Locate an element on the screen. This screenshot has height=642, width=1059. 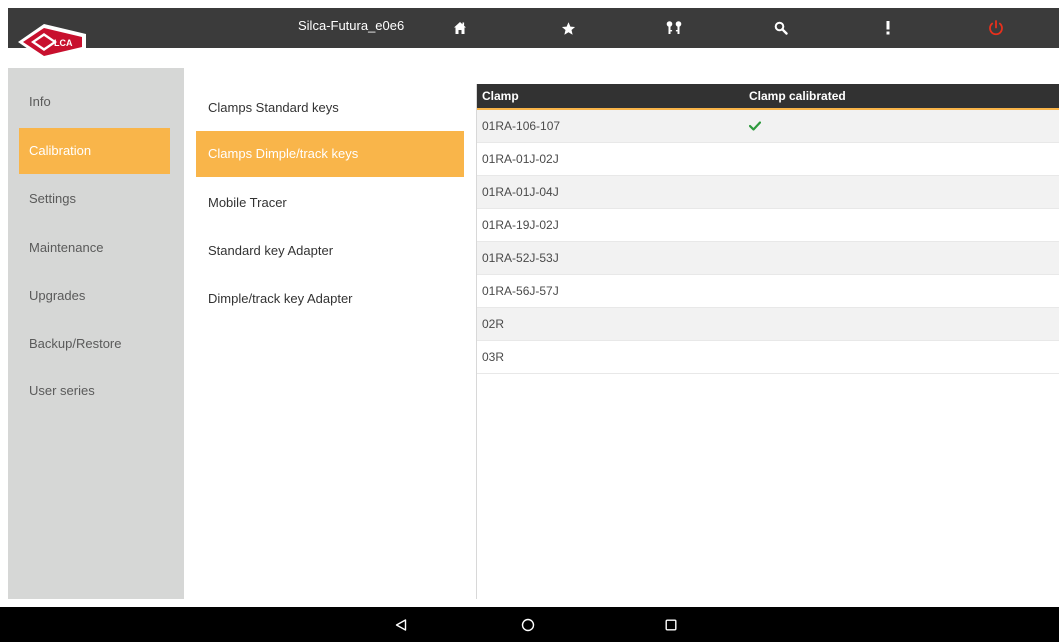
system-nav-bar is located at coordinates (529, 624).